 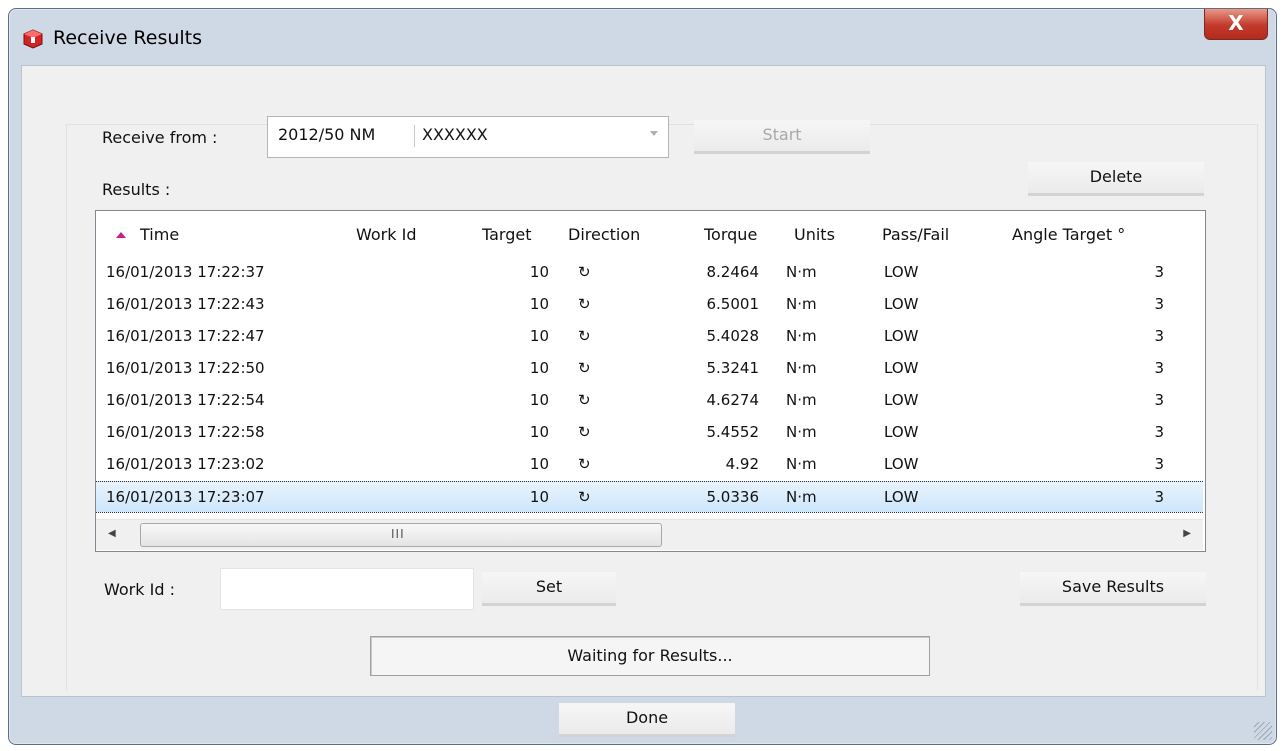 I want to click on column-header-units: Units, so click(x=814, y=234).